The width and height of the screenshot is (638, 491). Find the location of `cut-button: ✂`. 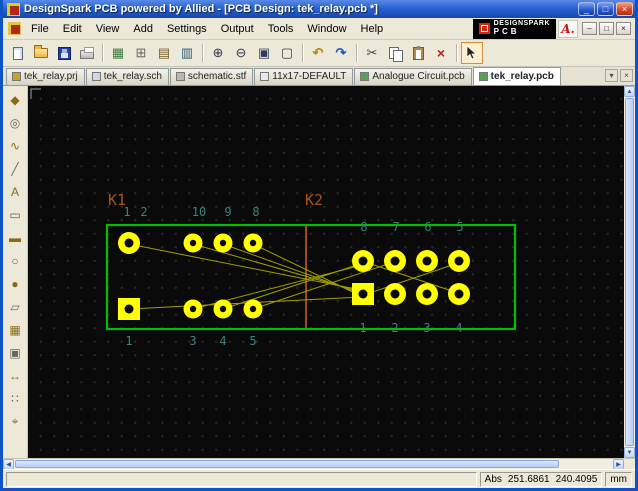

cut-button: ✂ is located at coordinates (372, 53).